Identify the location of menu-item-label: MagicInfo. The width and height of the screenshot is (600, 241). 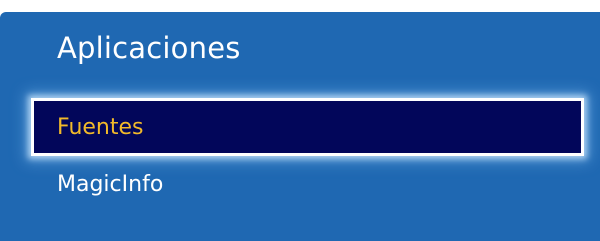
(110, 184).